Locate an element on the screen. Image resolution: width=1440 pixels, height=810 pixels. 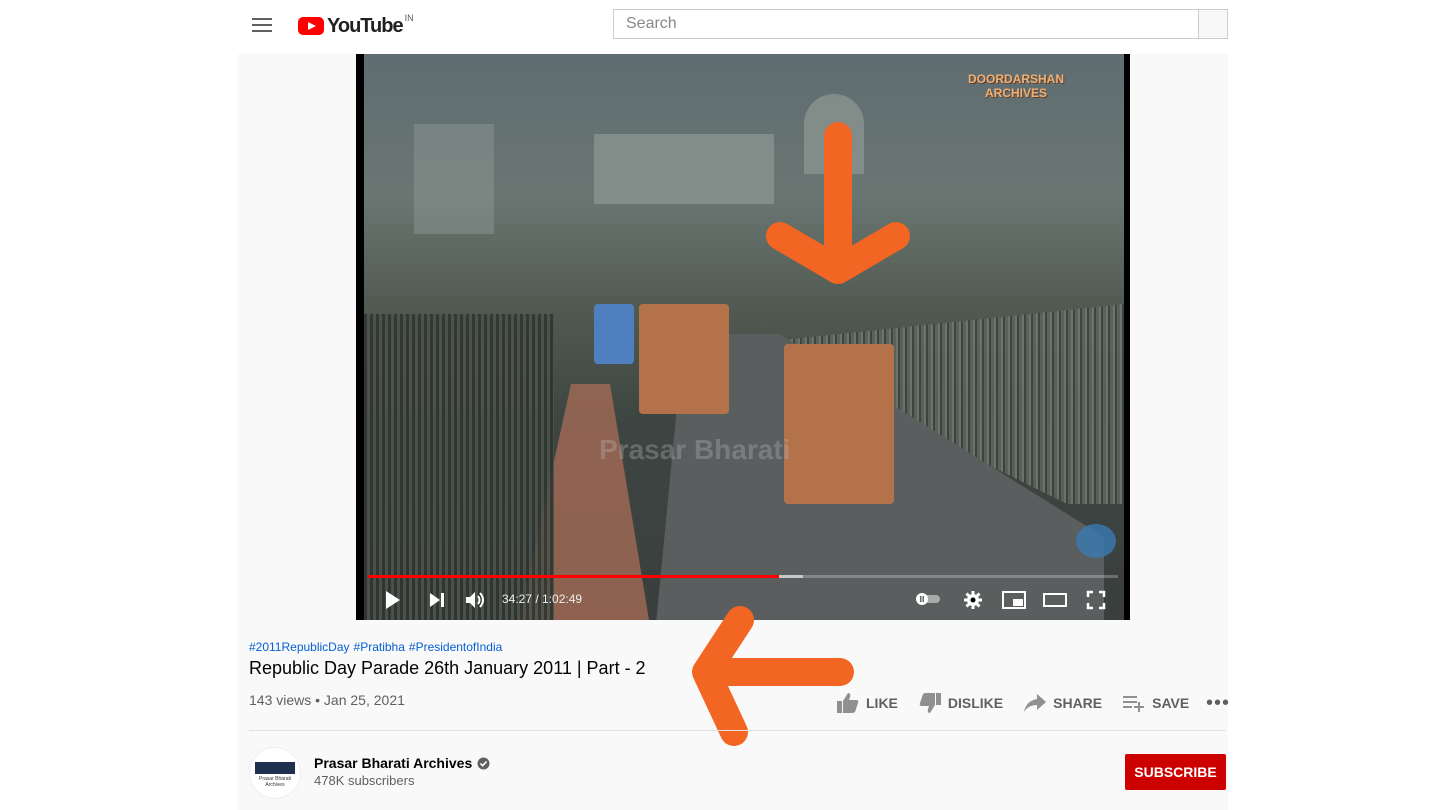
action-bar: LIKE DISLIKE SHARE SAVE is located at coordinates (1022, 703).